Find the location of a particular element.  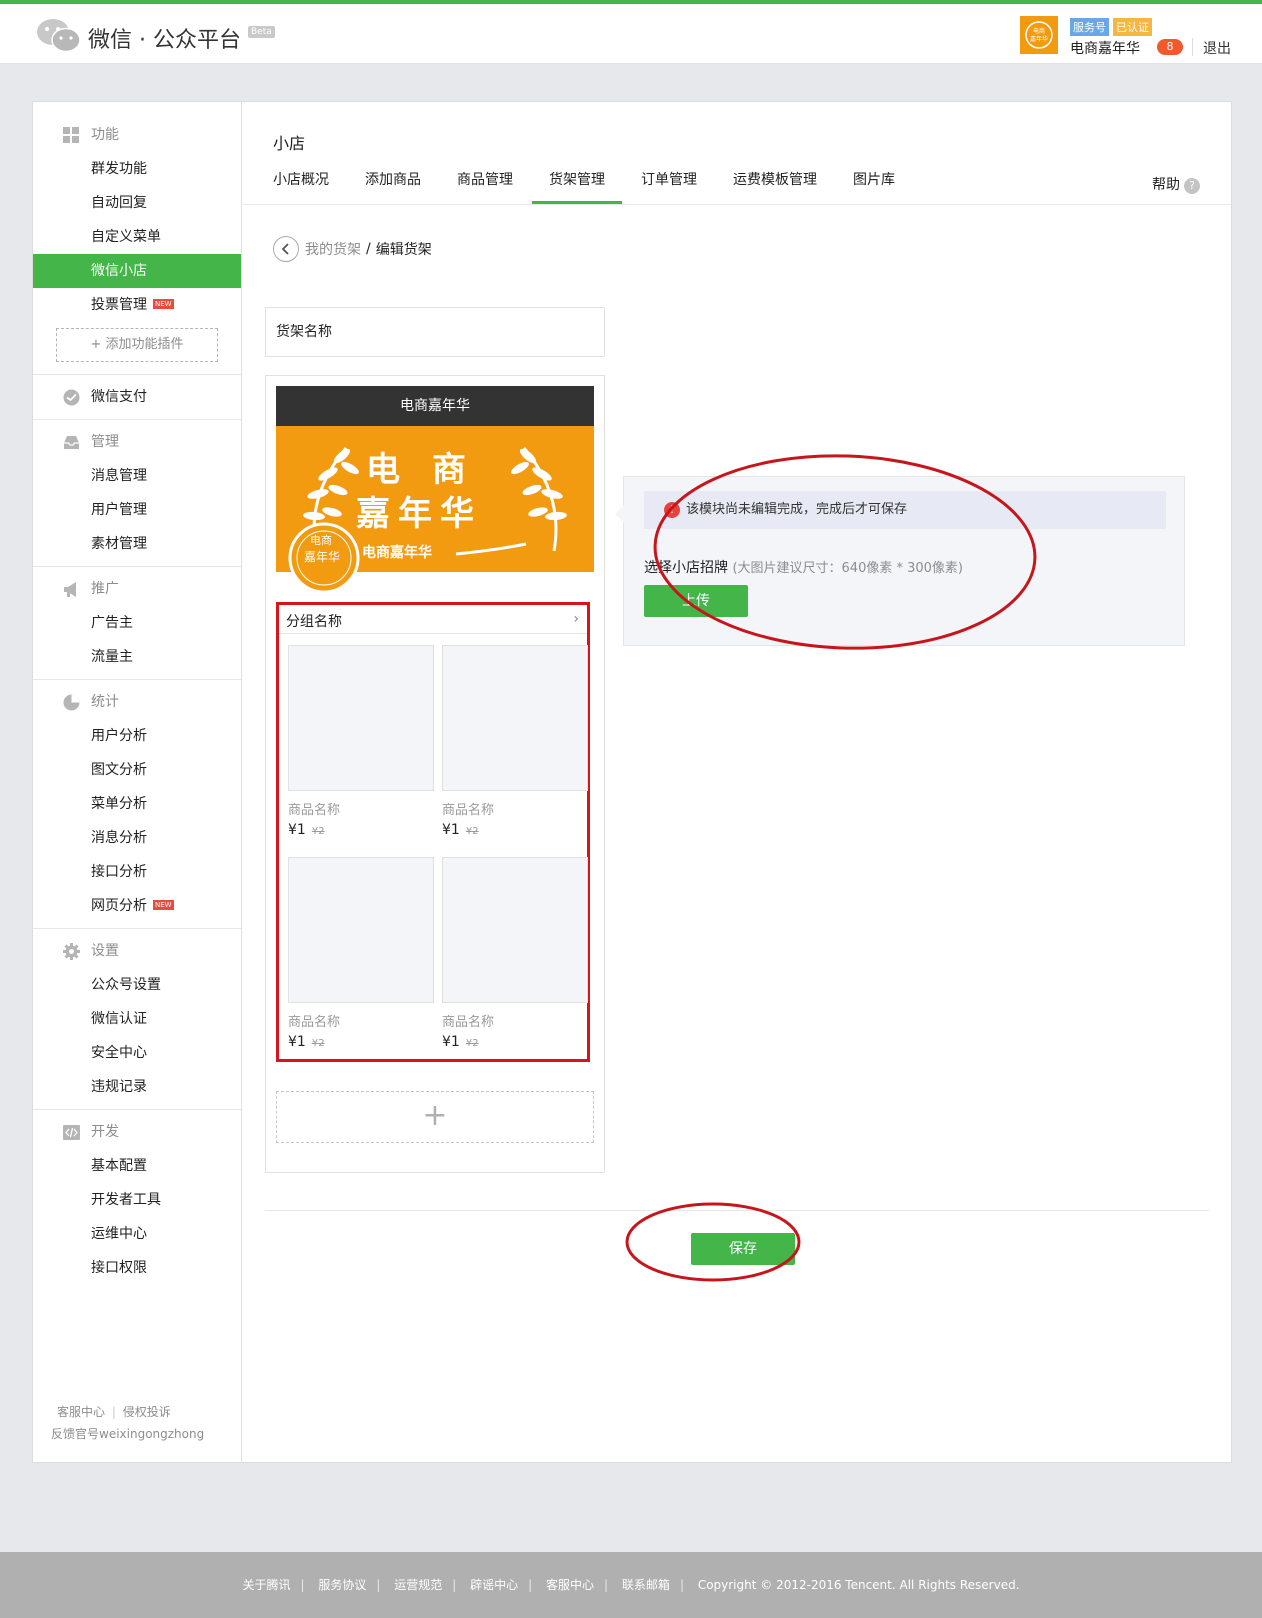

sidebar-item-vote: 投票管理 NEW is located at coordinates (137, 305).